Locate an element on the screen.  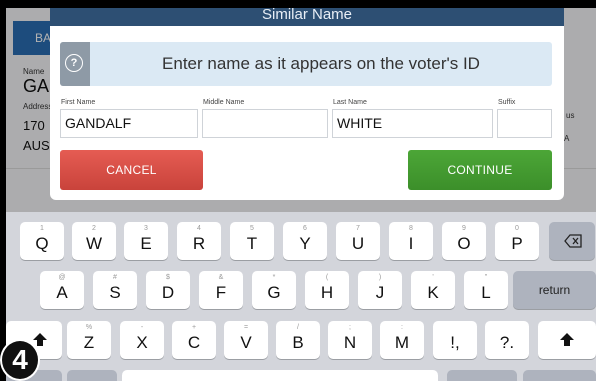
key-r: 4R is located at coordinates (199, 241).